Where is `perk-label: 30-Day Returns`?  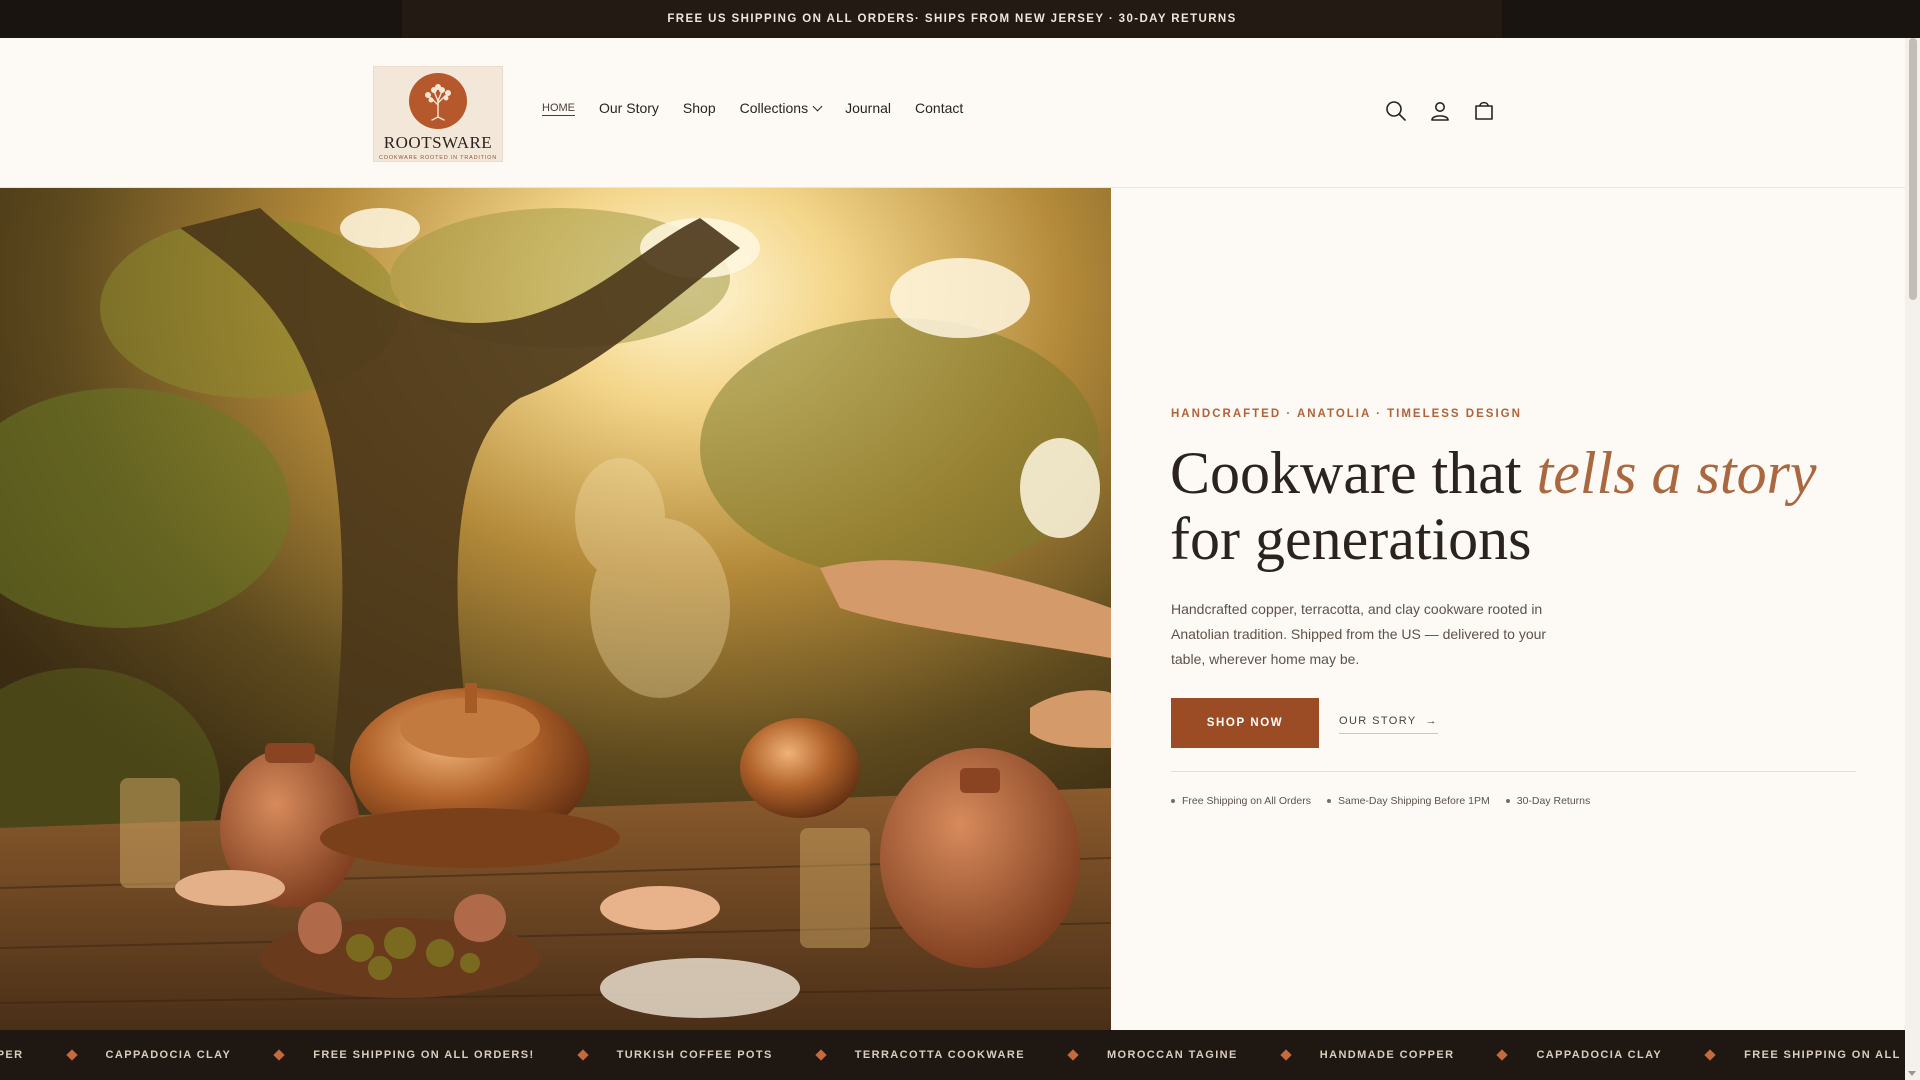
perk-label: 30-Day Returns is located at coordinates (1553, 801).